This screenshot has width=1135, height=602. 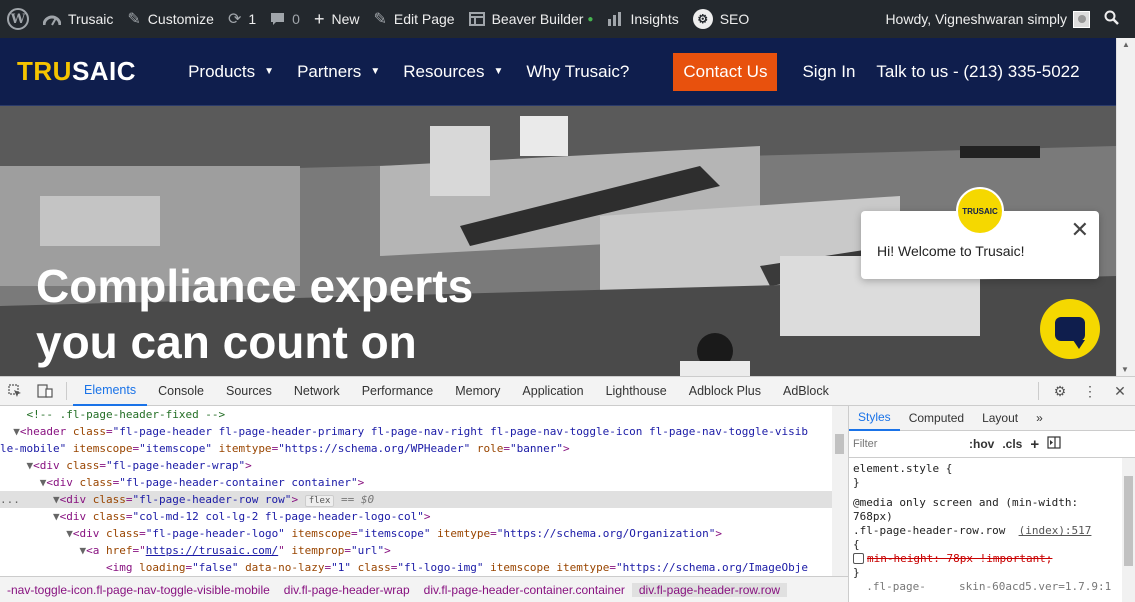 What do you see at coordinates (725, 71) in the screenshot?
I see `contact-us-button: Contact Us` at bounding box center [725, 71].